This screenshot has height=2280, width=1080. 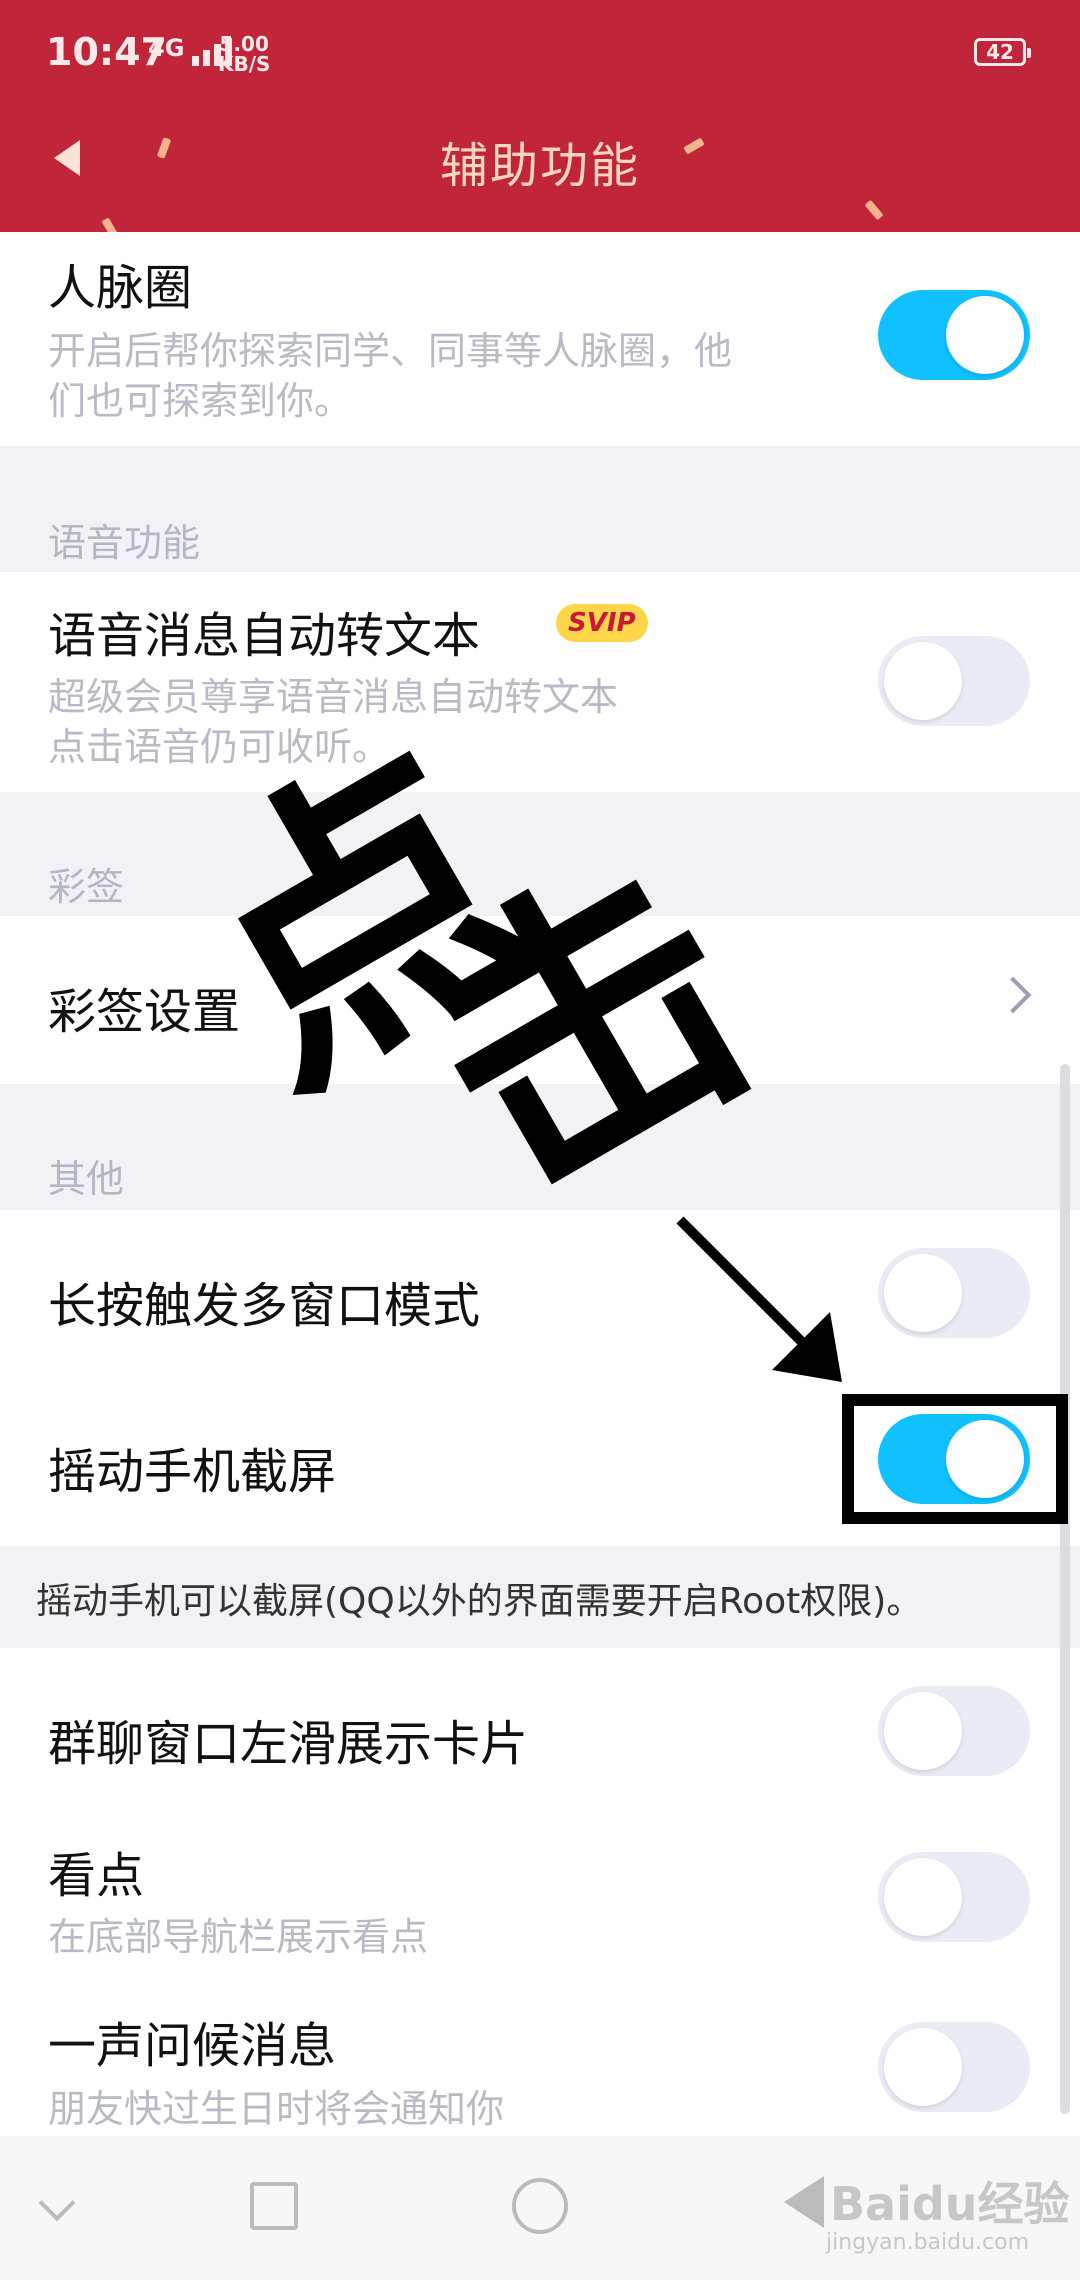 What do you see at coordinates (144, 1012) in the screenshot?
I see `caiqian-settings-title: 彩签设置` at bounding box center [144, 1012].